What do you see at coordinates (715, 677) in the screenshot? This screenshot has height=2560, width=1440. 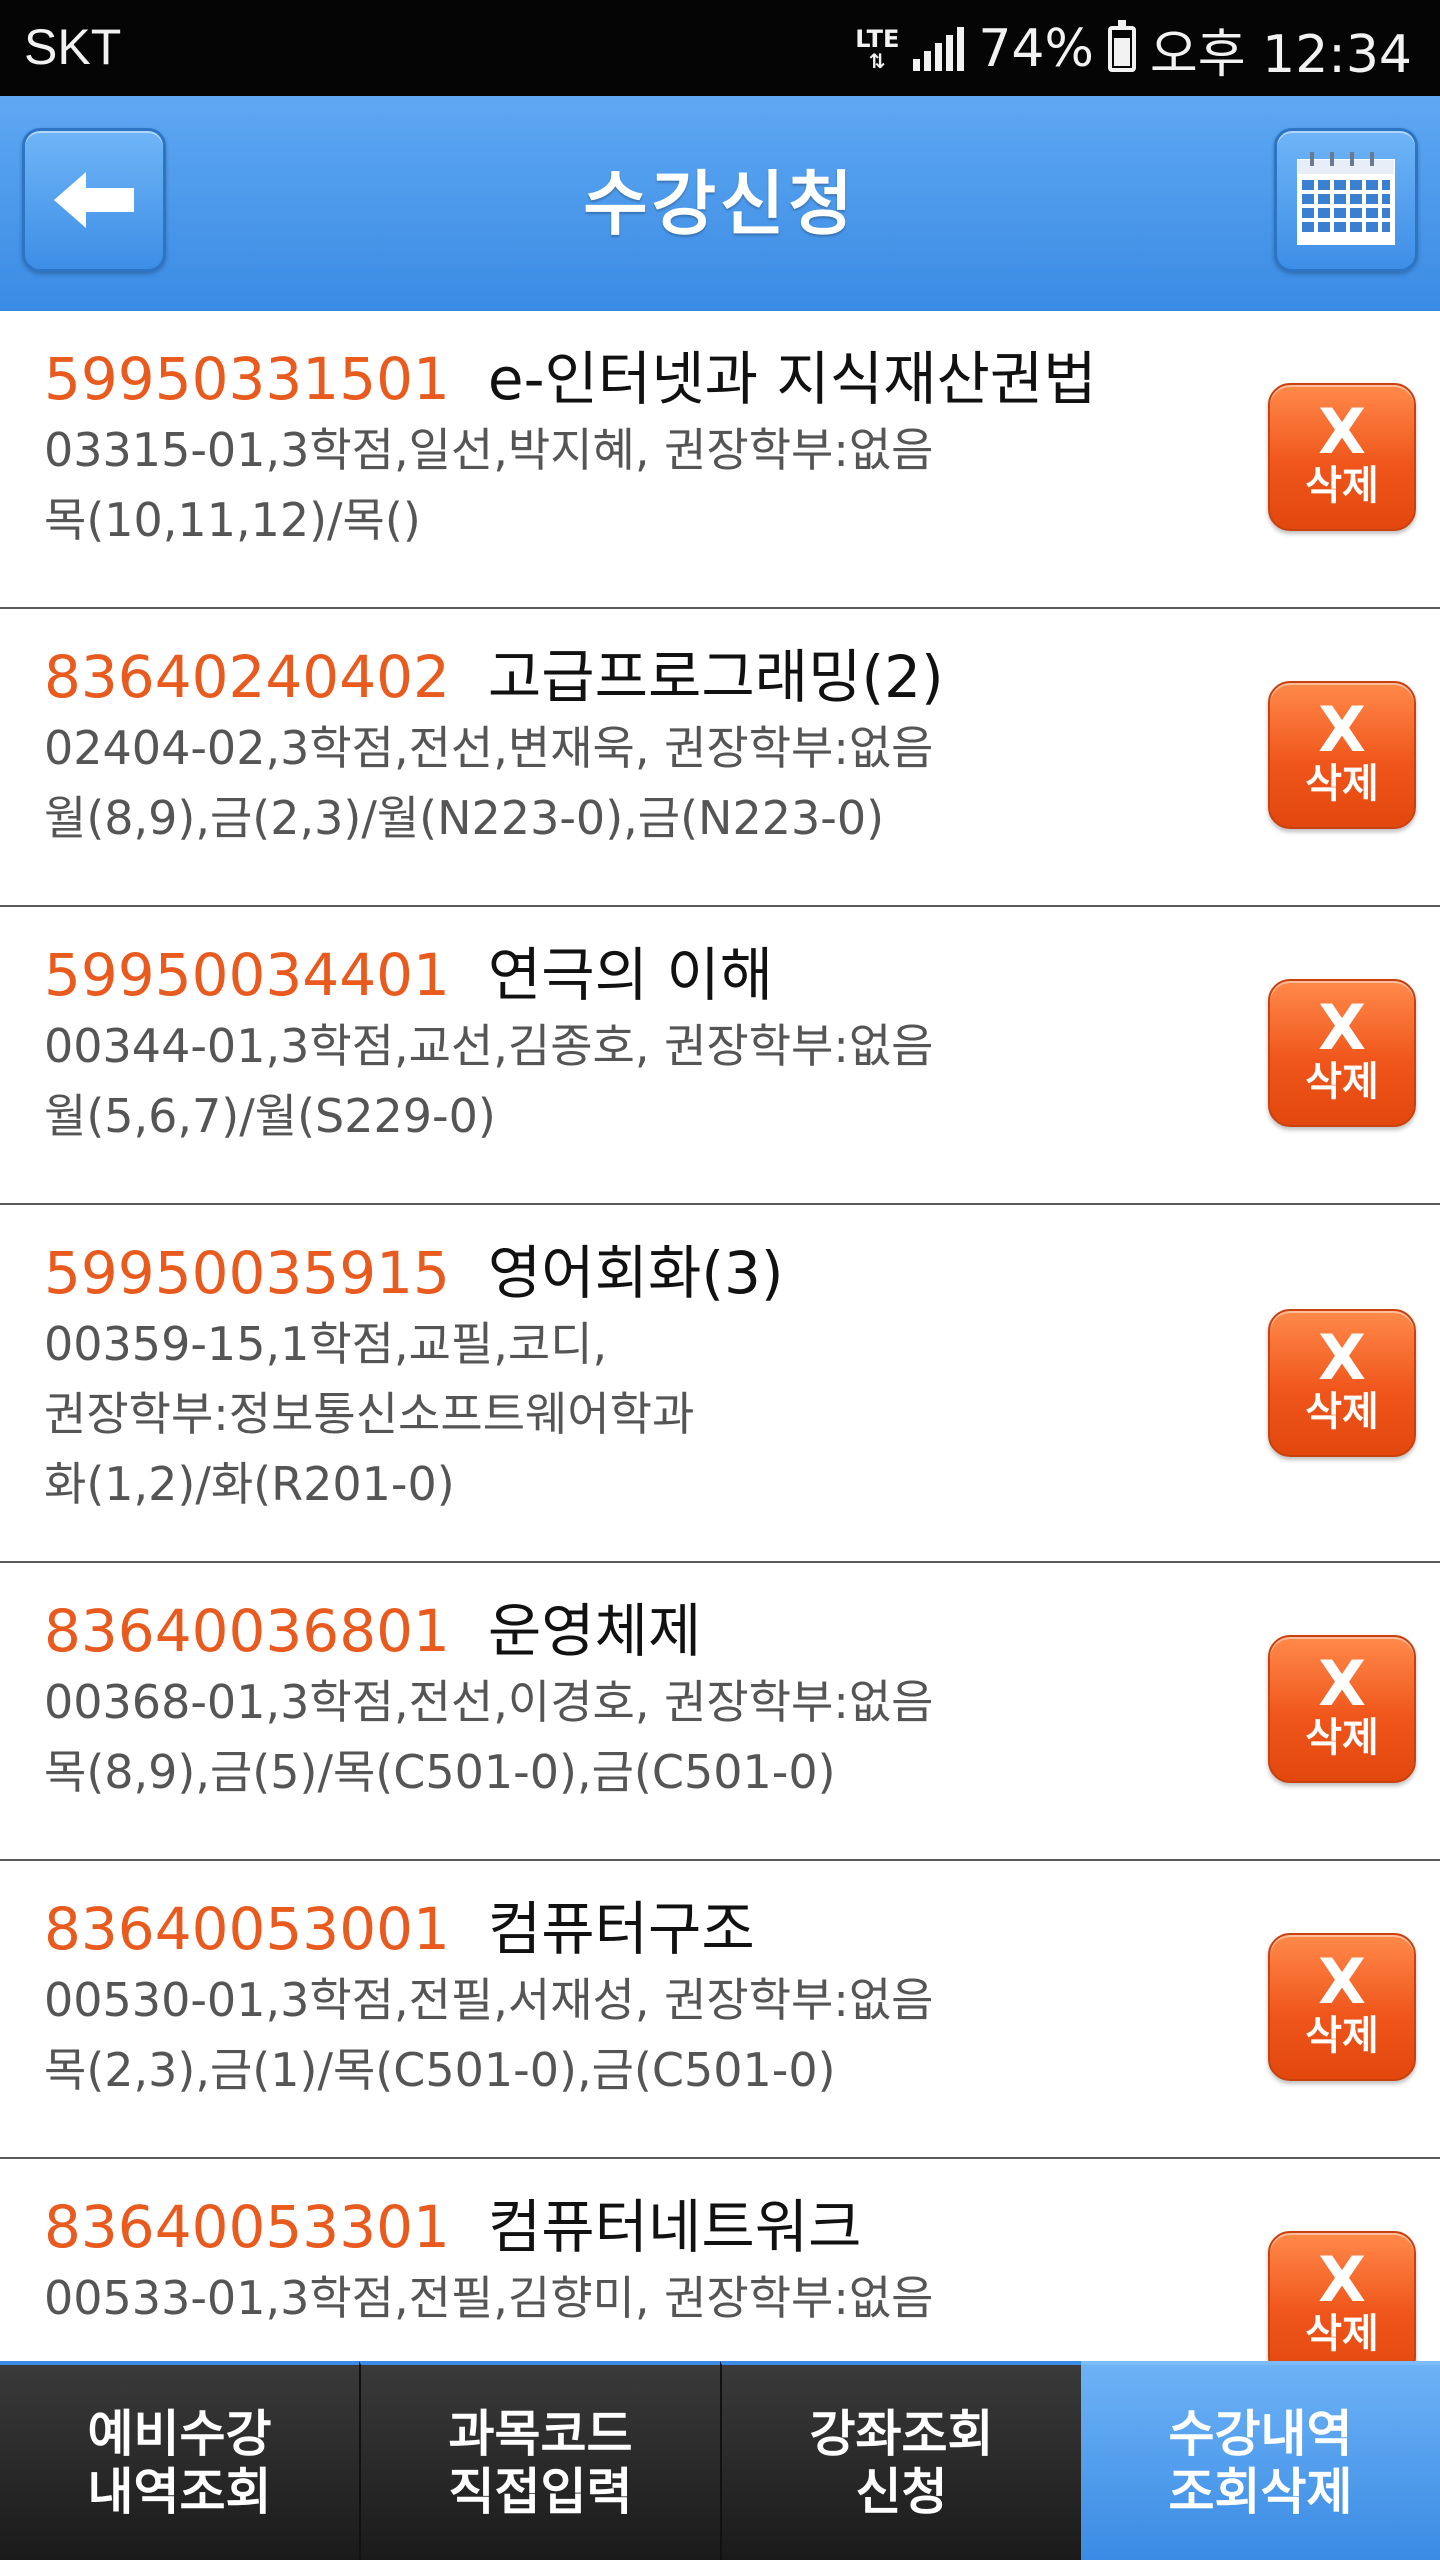 I see `course-name: 고급프로그래밍(2)` at bounding box center [715, 677].